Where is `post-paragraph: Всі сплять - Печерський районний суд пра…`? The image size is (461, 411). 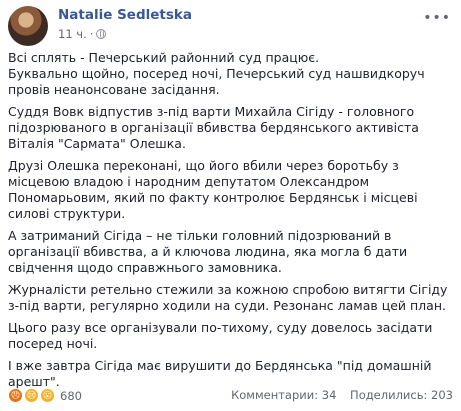 post-paragraph: Всі сплять - Печерський районний суд пра… is located at coordinates (216, 73).